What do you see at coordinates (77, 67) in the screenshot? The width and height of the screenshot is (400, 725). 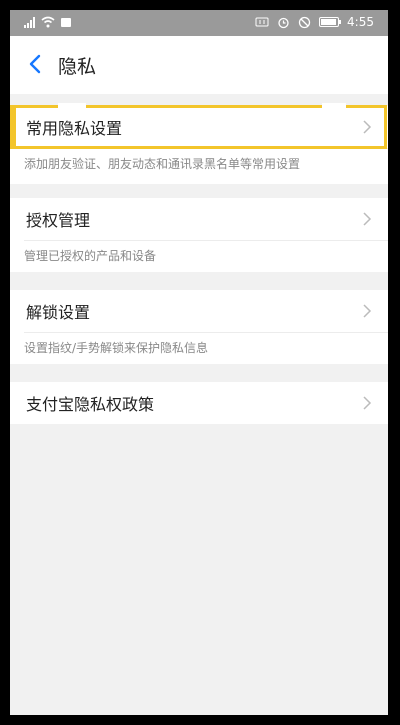 I see `page-title: 隐私` at bounding box center [77, 67].